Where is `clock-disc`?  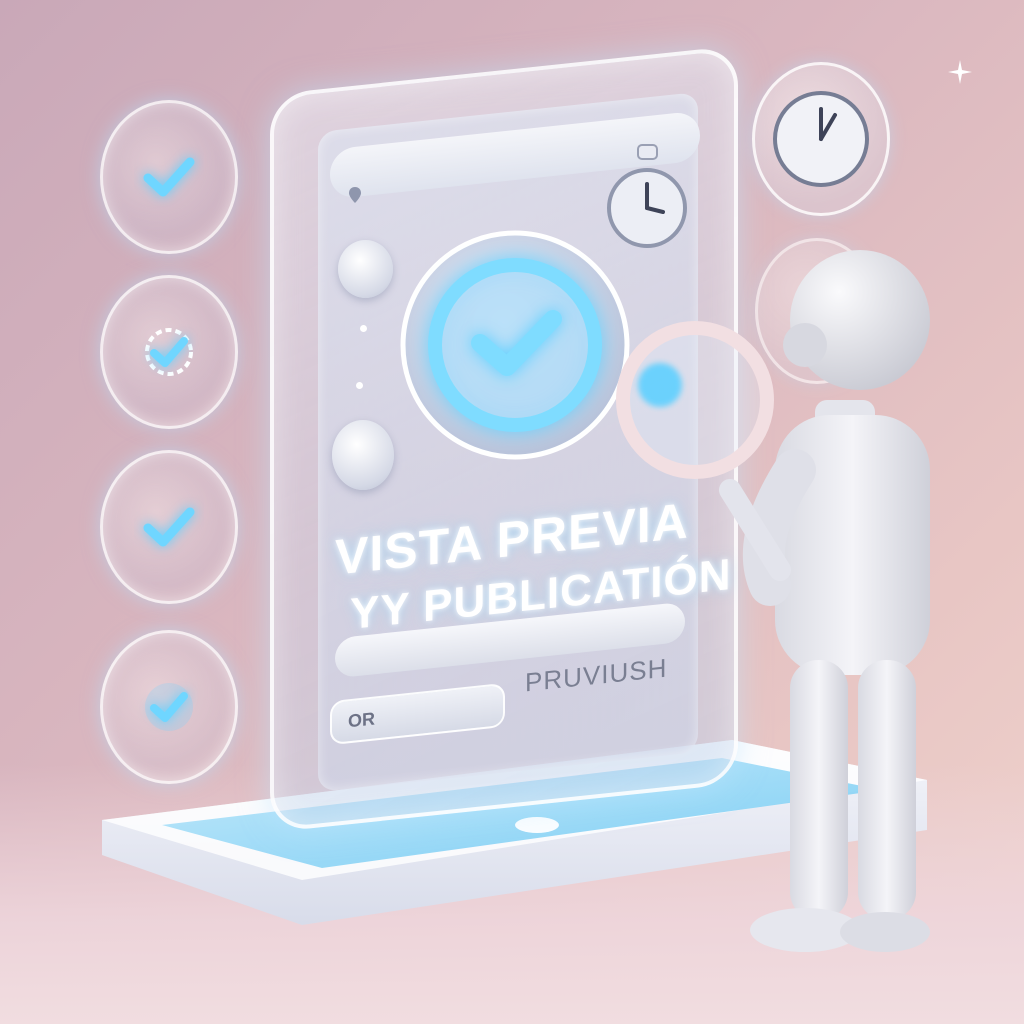
clock-disc is located at coordinates (821, 139).